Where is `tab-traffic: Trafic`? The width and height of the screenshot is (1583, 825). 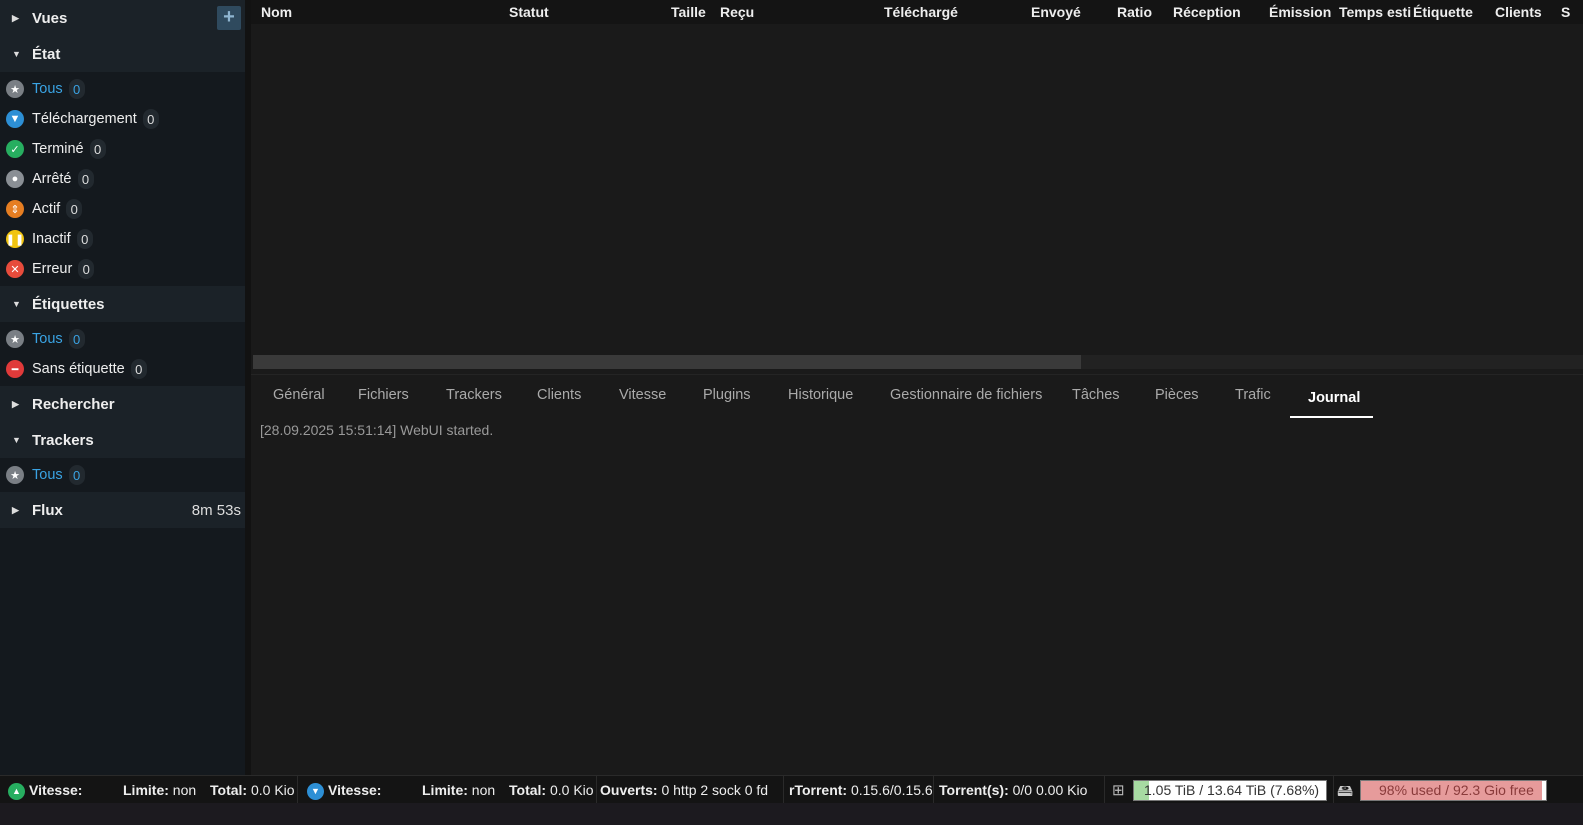
tab-traffic: Trafic is located at coordinates (1253, 395).